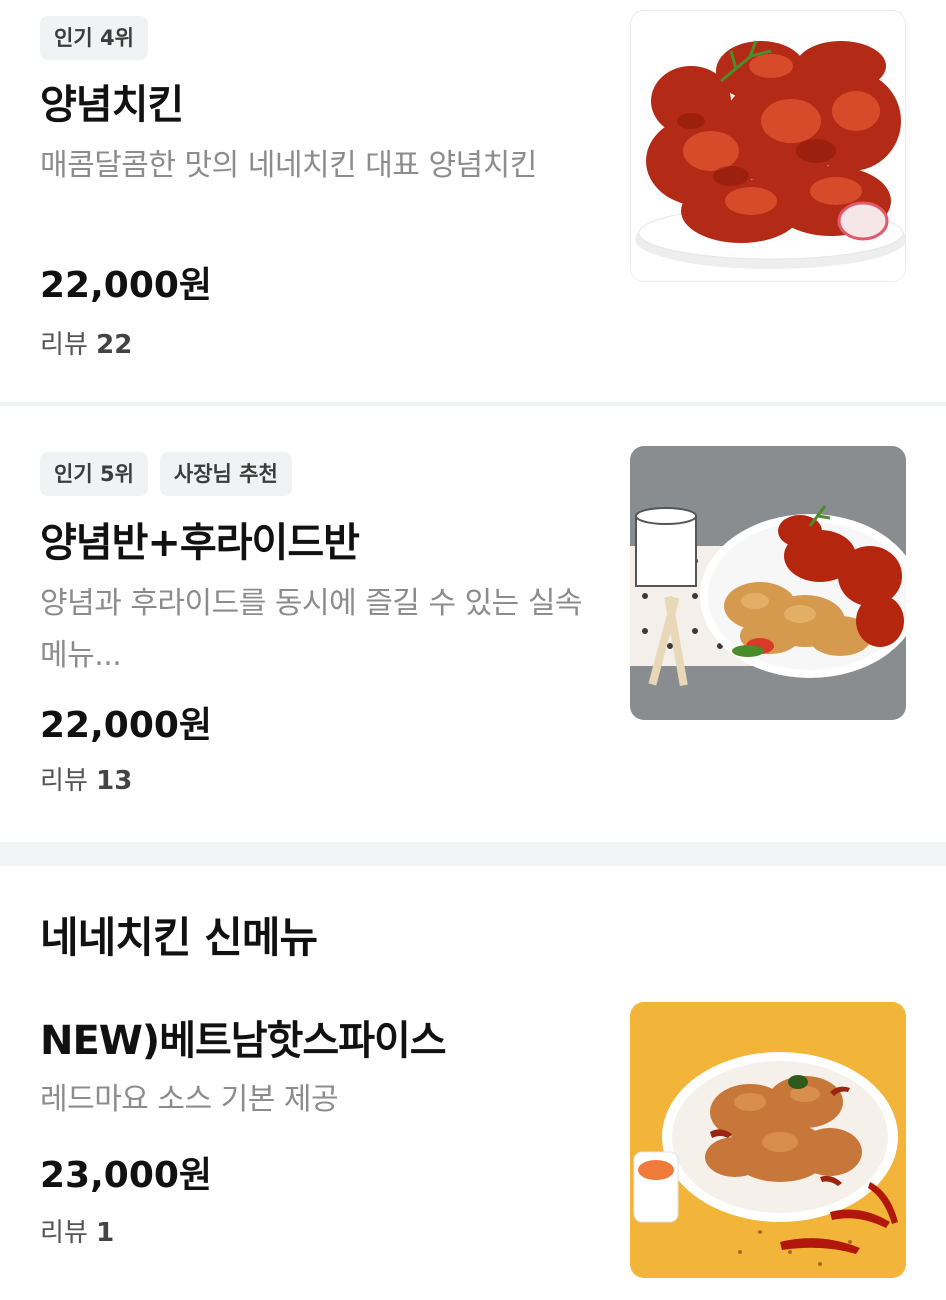 This screenshot has height=1300, width=946. I want to click on vietnam-hot-spice-image, so click(768, 1140).